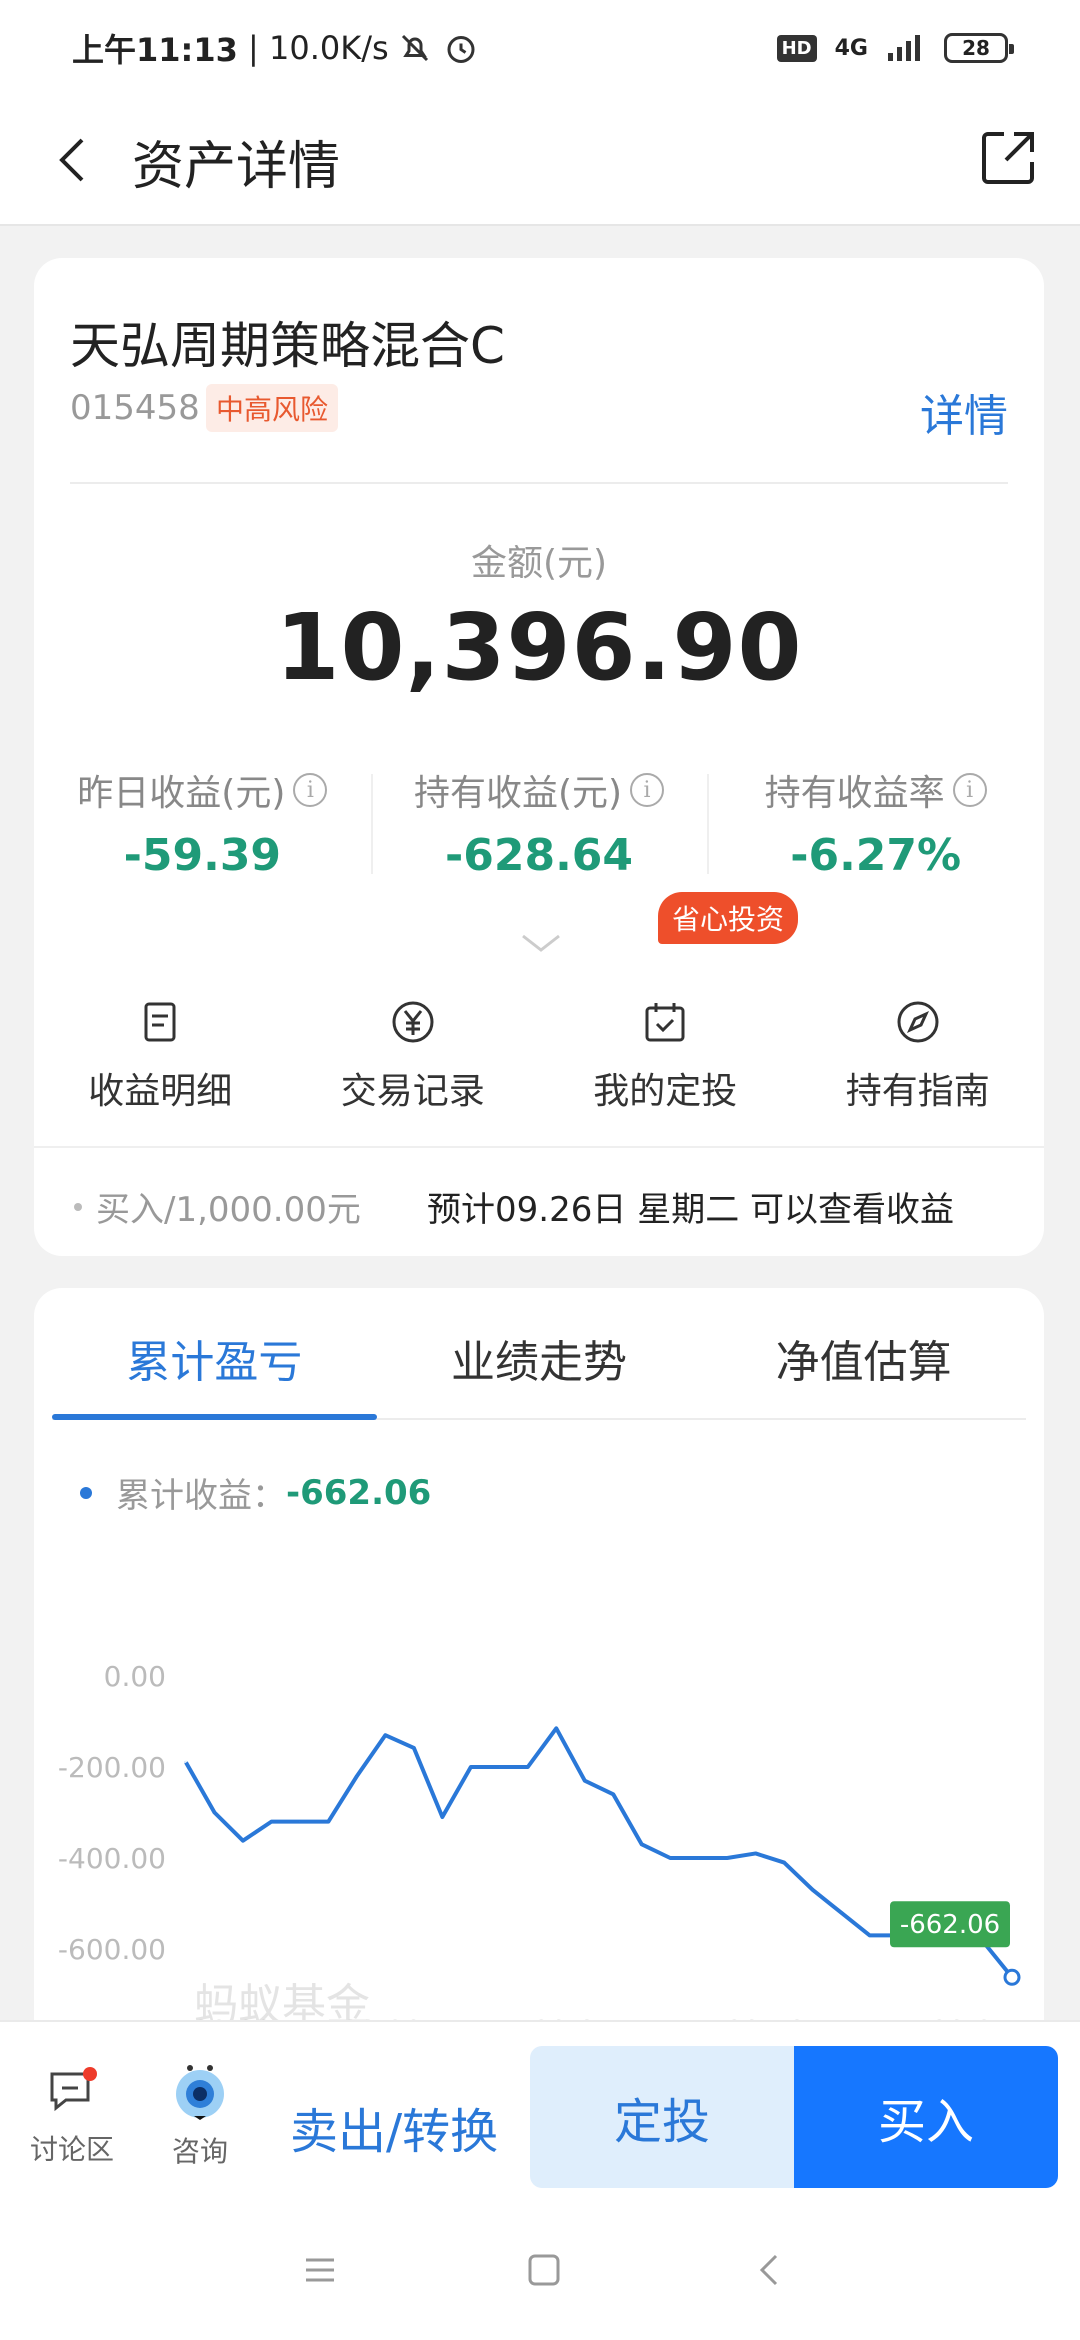 This screenshot has height=2340, width=1080. What do you see at coordinates (544, 2270) in the screenshot?
I see `home-icon` at bounding box center [544, 2270].